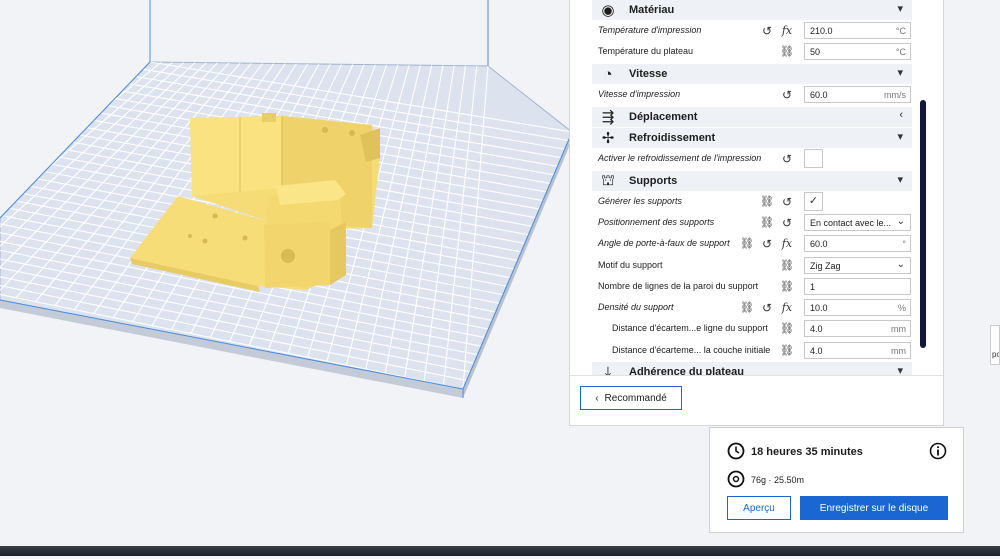  I want to click on field-unit: %, so click(901, 308).